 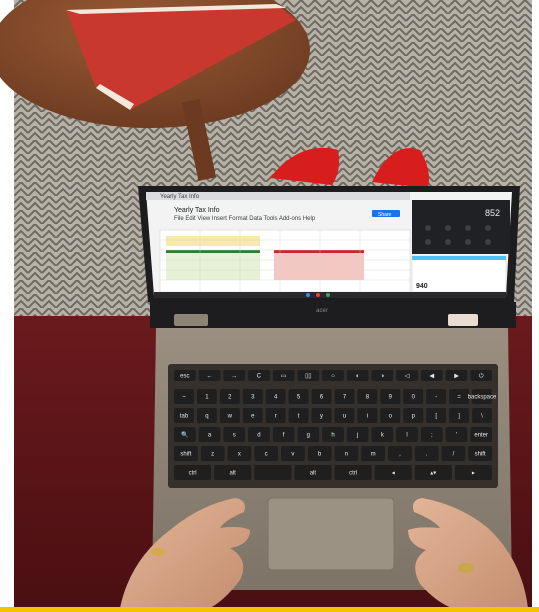 What do you see at coordinates (346, 455) in the screenshot?
I see `key-label: n` at bounding box center [346, 455].